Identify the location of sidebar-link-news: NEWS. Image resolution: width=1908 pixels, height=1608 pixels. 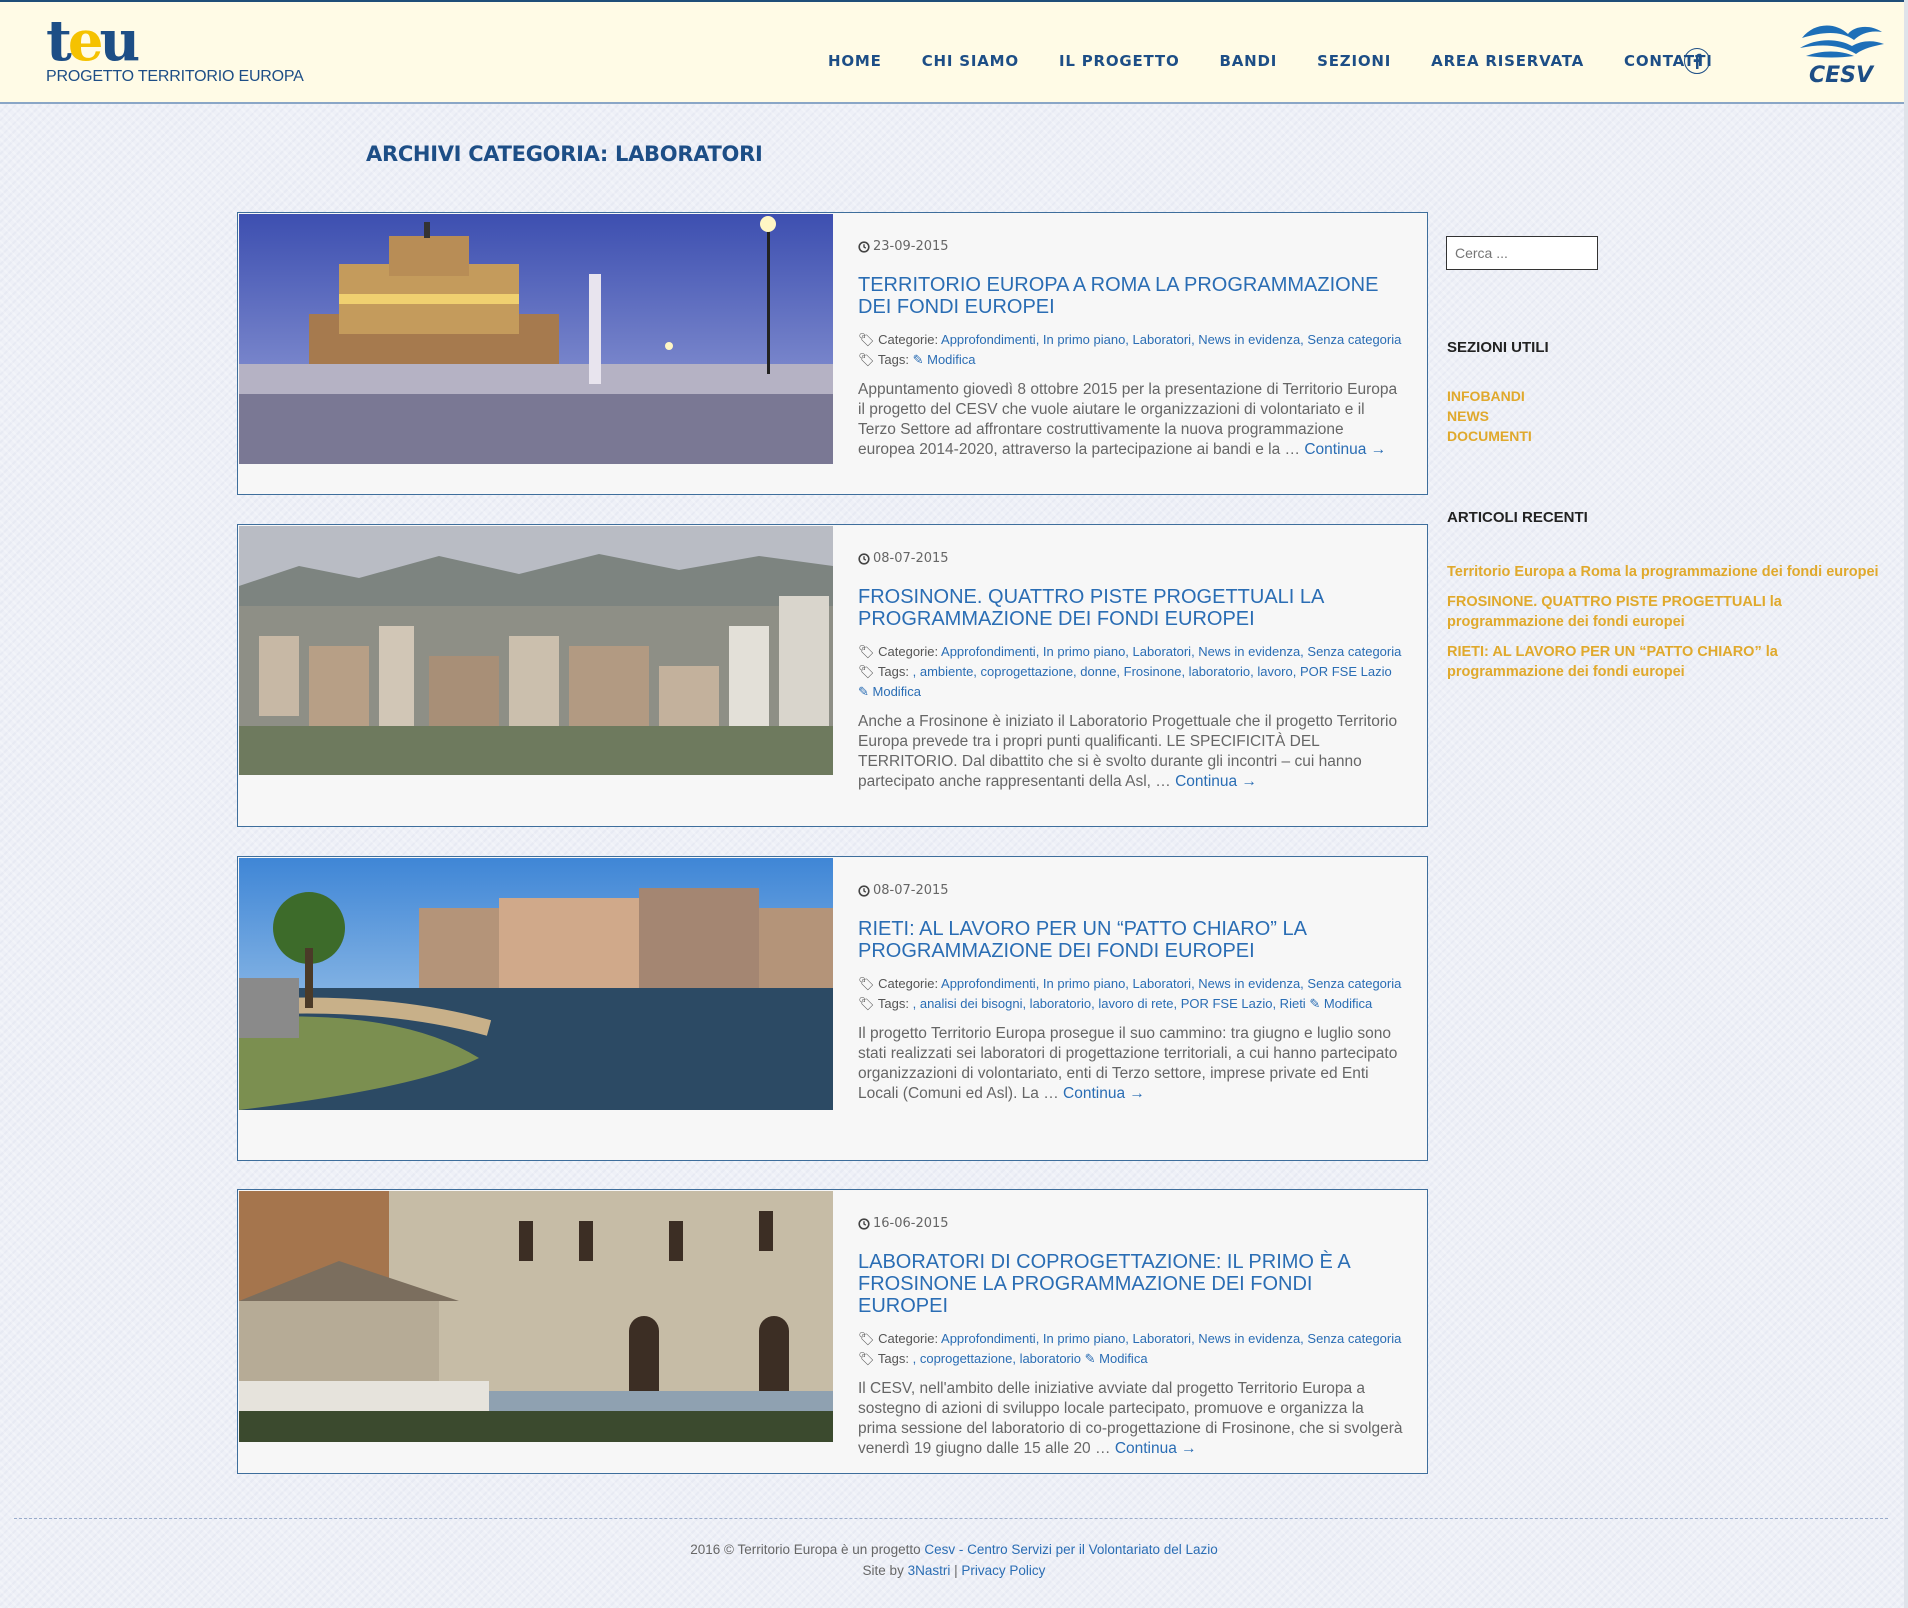
(1489, 416).